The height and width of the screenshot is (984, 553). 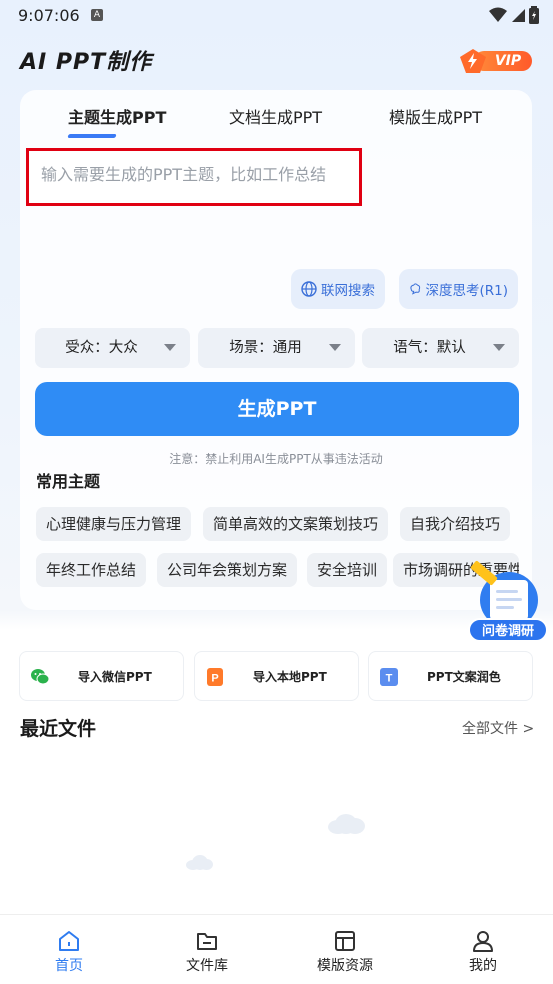 I want to click on scene-select: 场景：通用, so click(x=276, y=348).